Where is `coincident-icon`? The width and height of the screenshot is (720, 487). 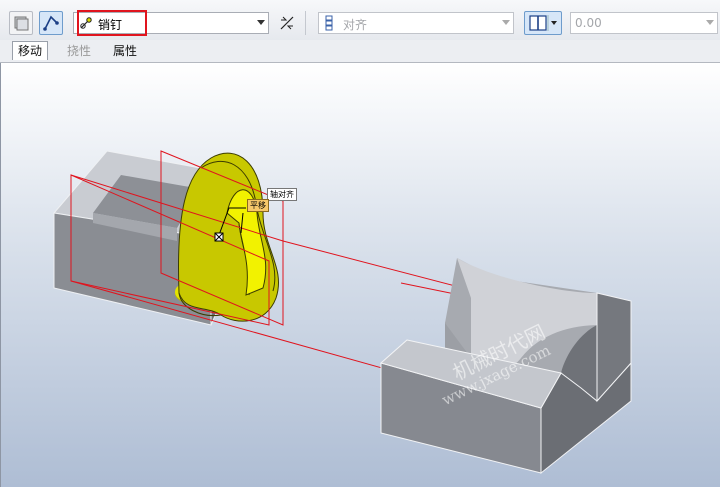
coincident-icon is located at coordinates (543, 23).